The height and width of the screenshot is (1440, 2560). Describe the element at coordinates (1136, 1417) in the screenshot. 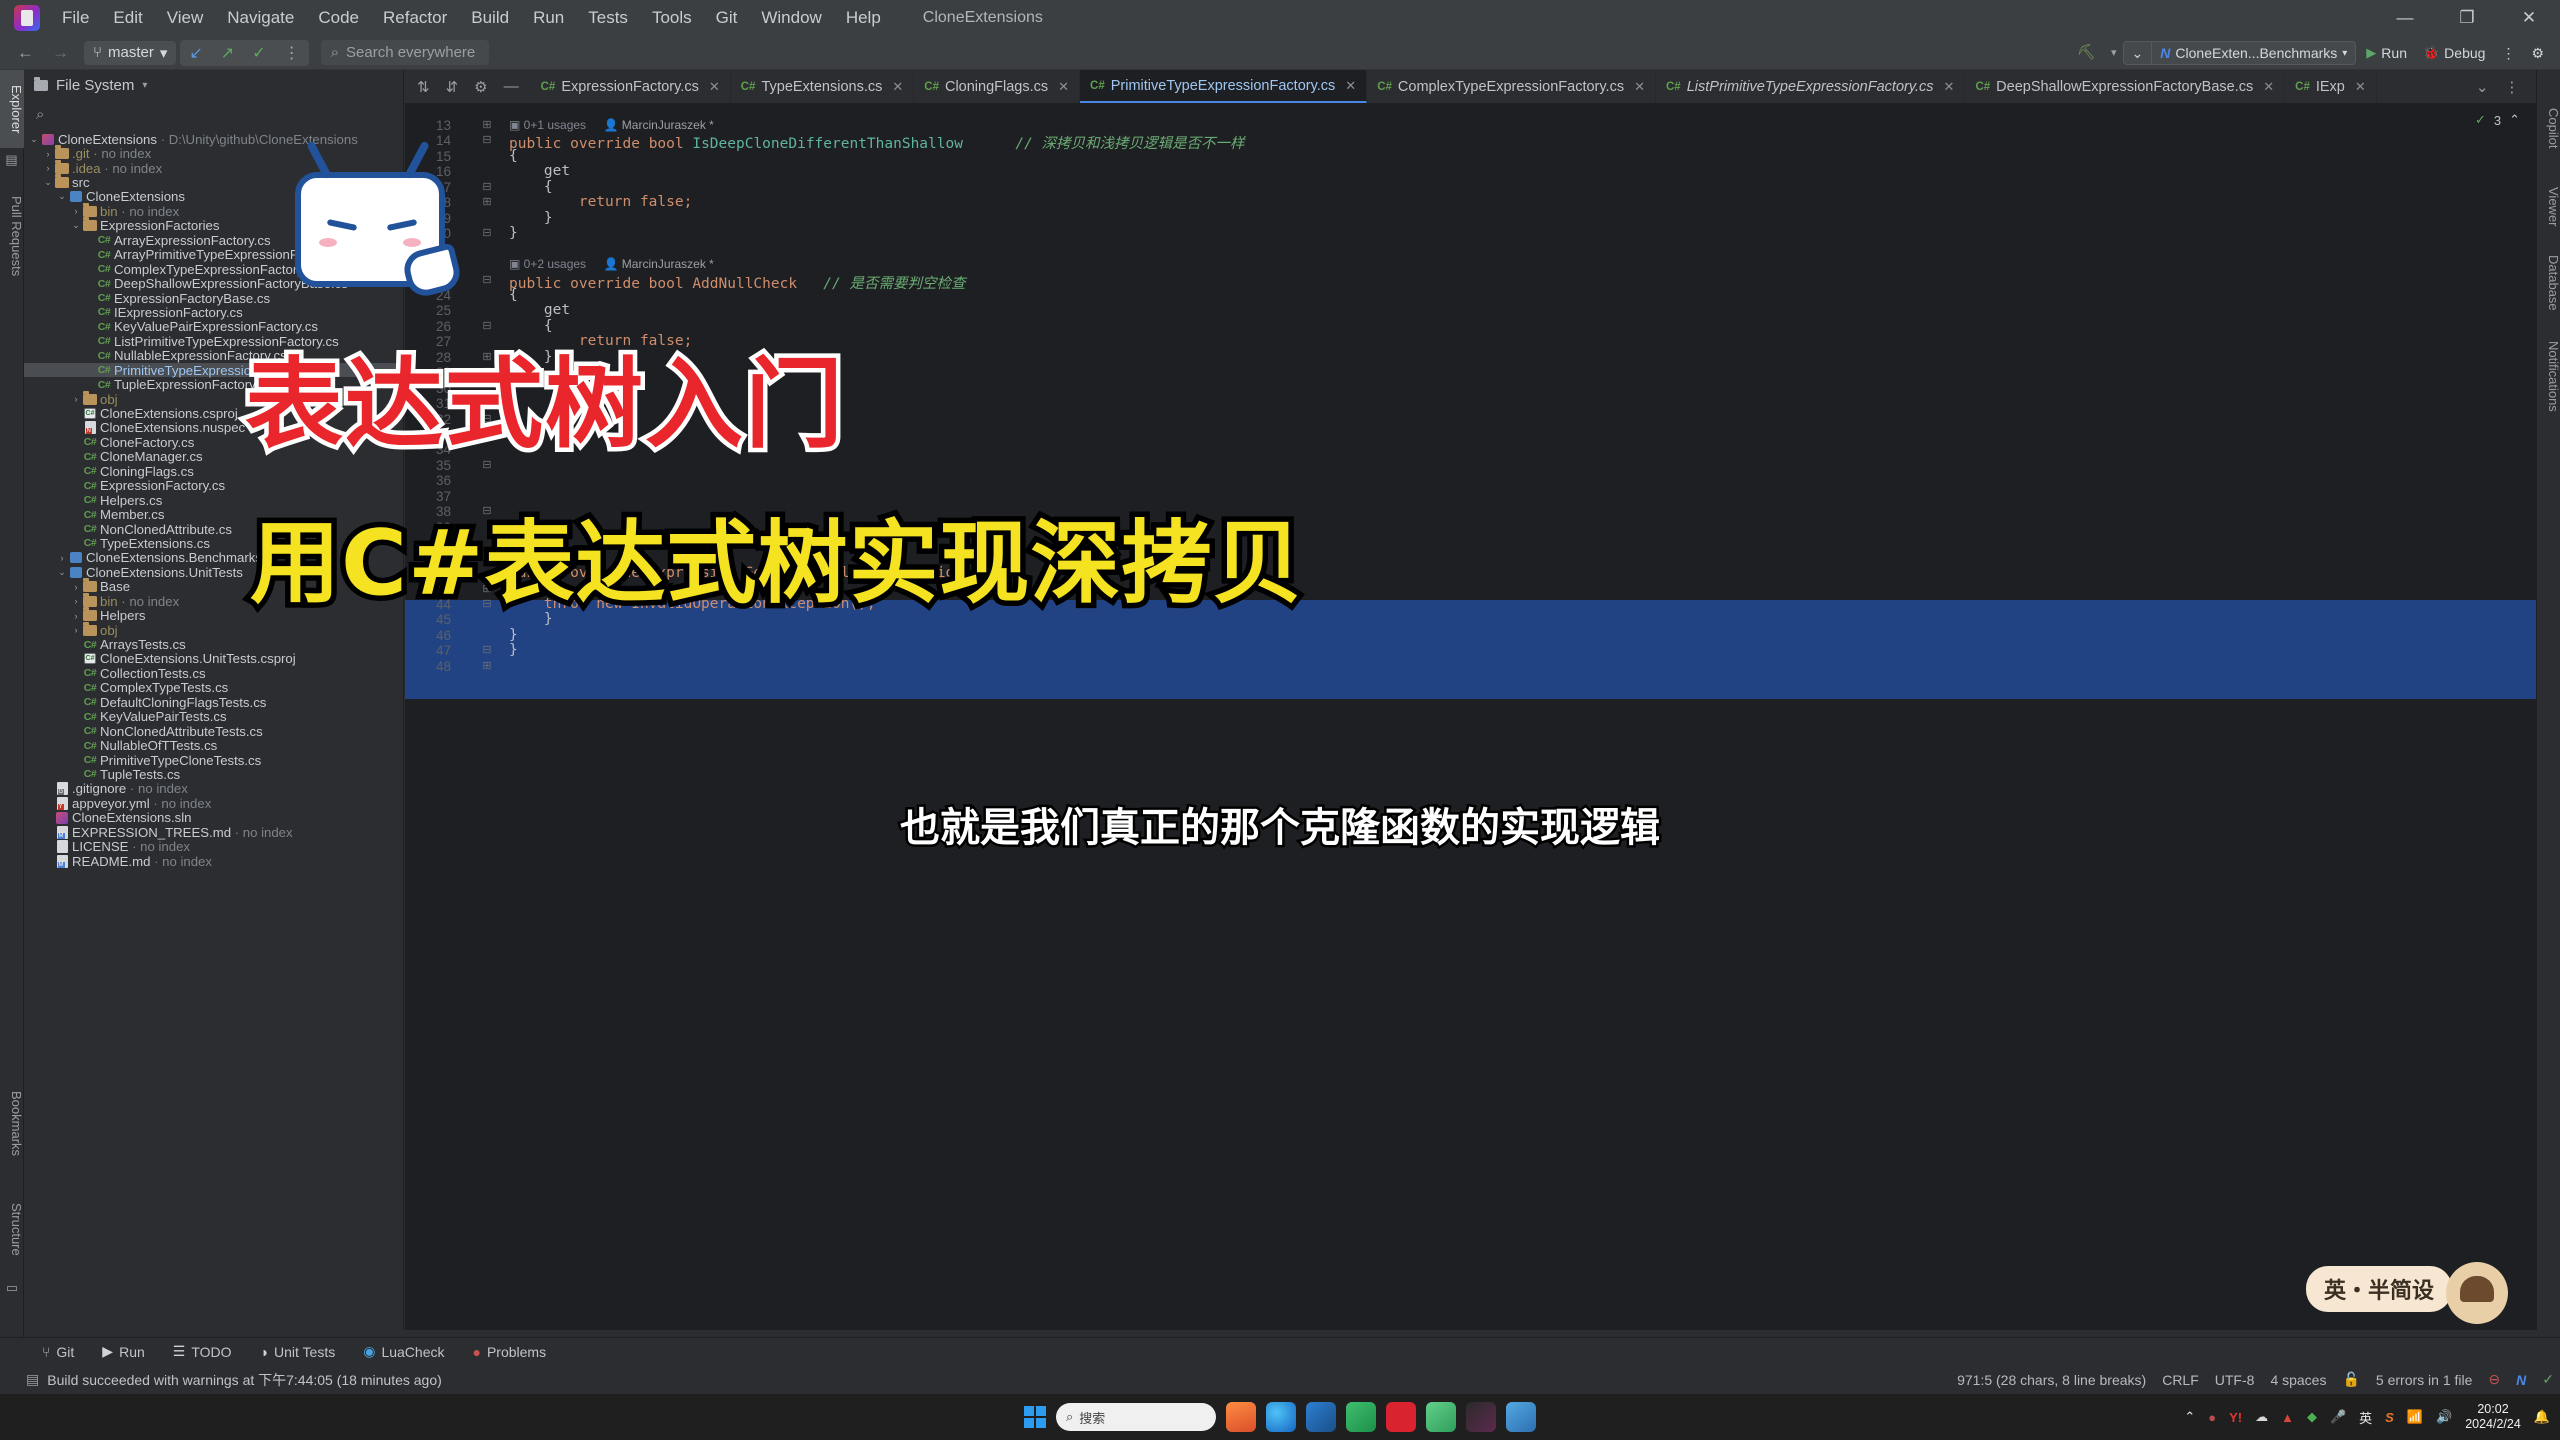

I see `taskbar-search-box: ⌕ 搜索` at that location.